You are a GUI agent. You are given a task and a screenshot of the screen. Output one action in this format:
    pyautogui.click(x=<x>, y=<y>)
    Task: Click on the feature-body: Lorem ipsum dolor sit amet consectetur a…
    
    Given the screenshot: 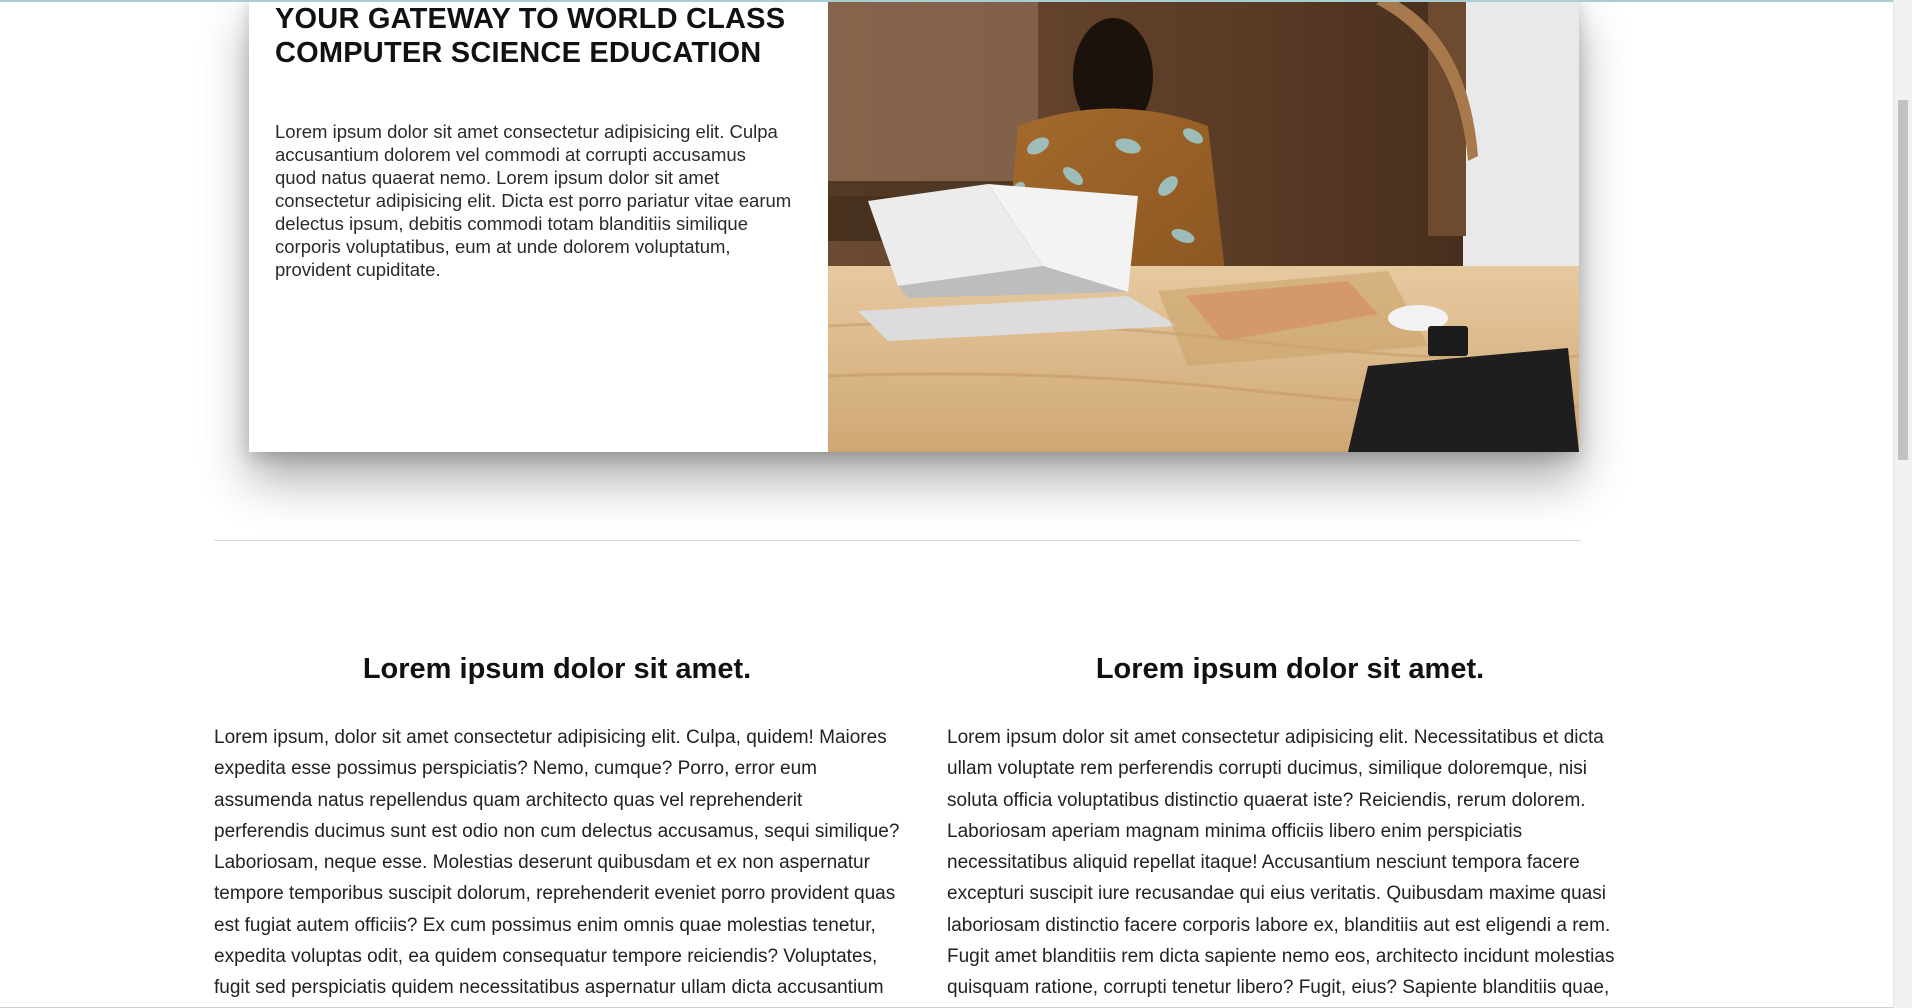 What is the action you would take?
    pyautogui.click(x=1281, y=863)
    